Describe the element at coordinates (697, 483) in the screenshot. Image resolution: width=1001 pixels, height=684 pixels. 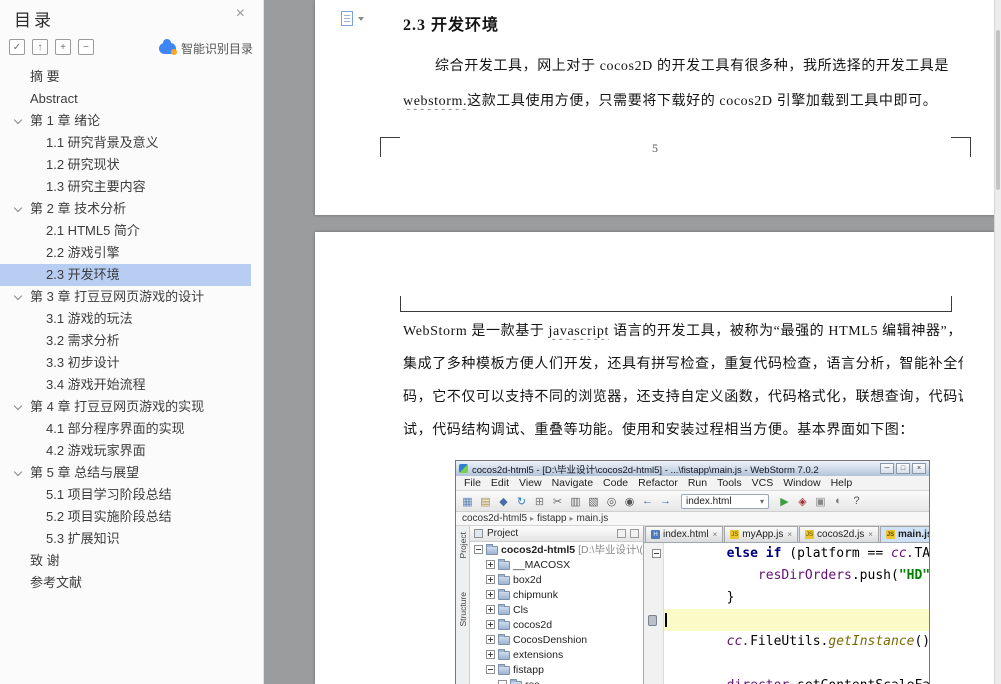
I see `menu-item: Run` at that location.